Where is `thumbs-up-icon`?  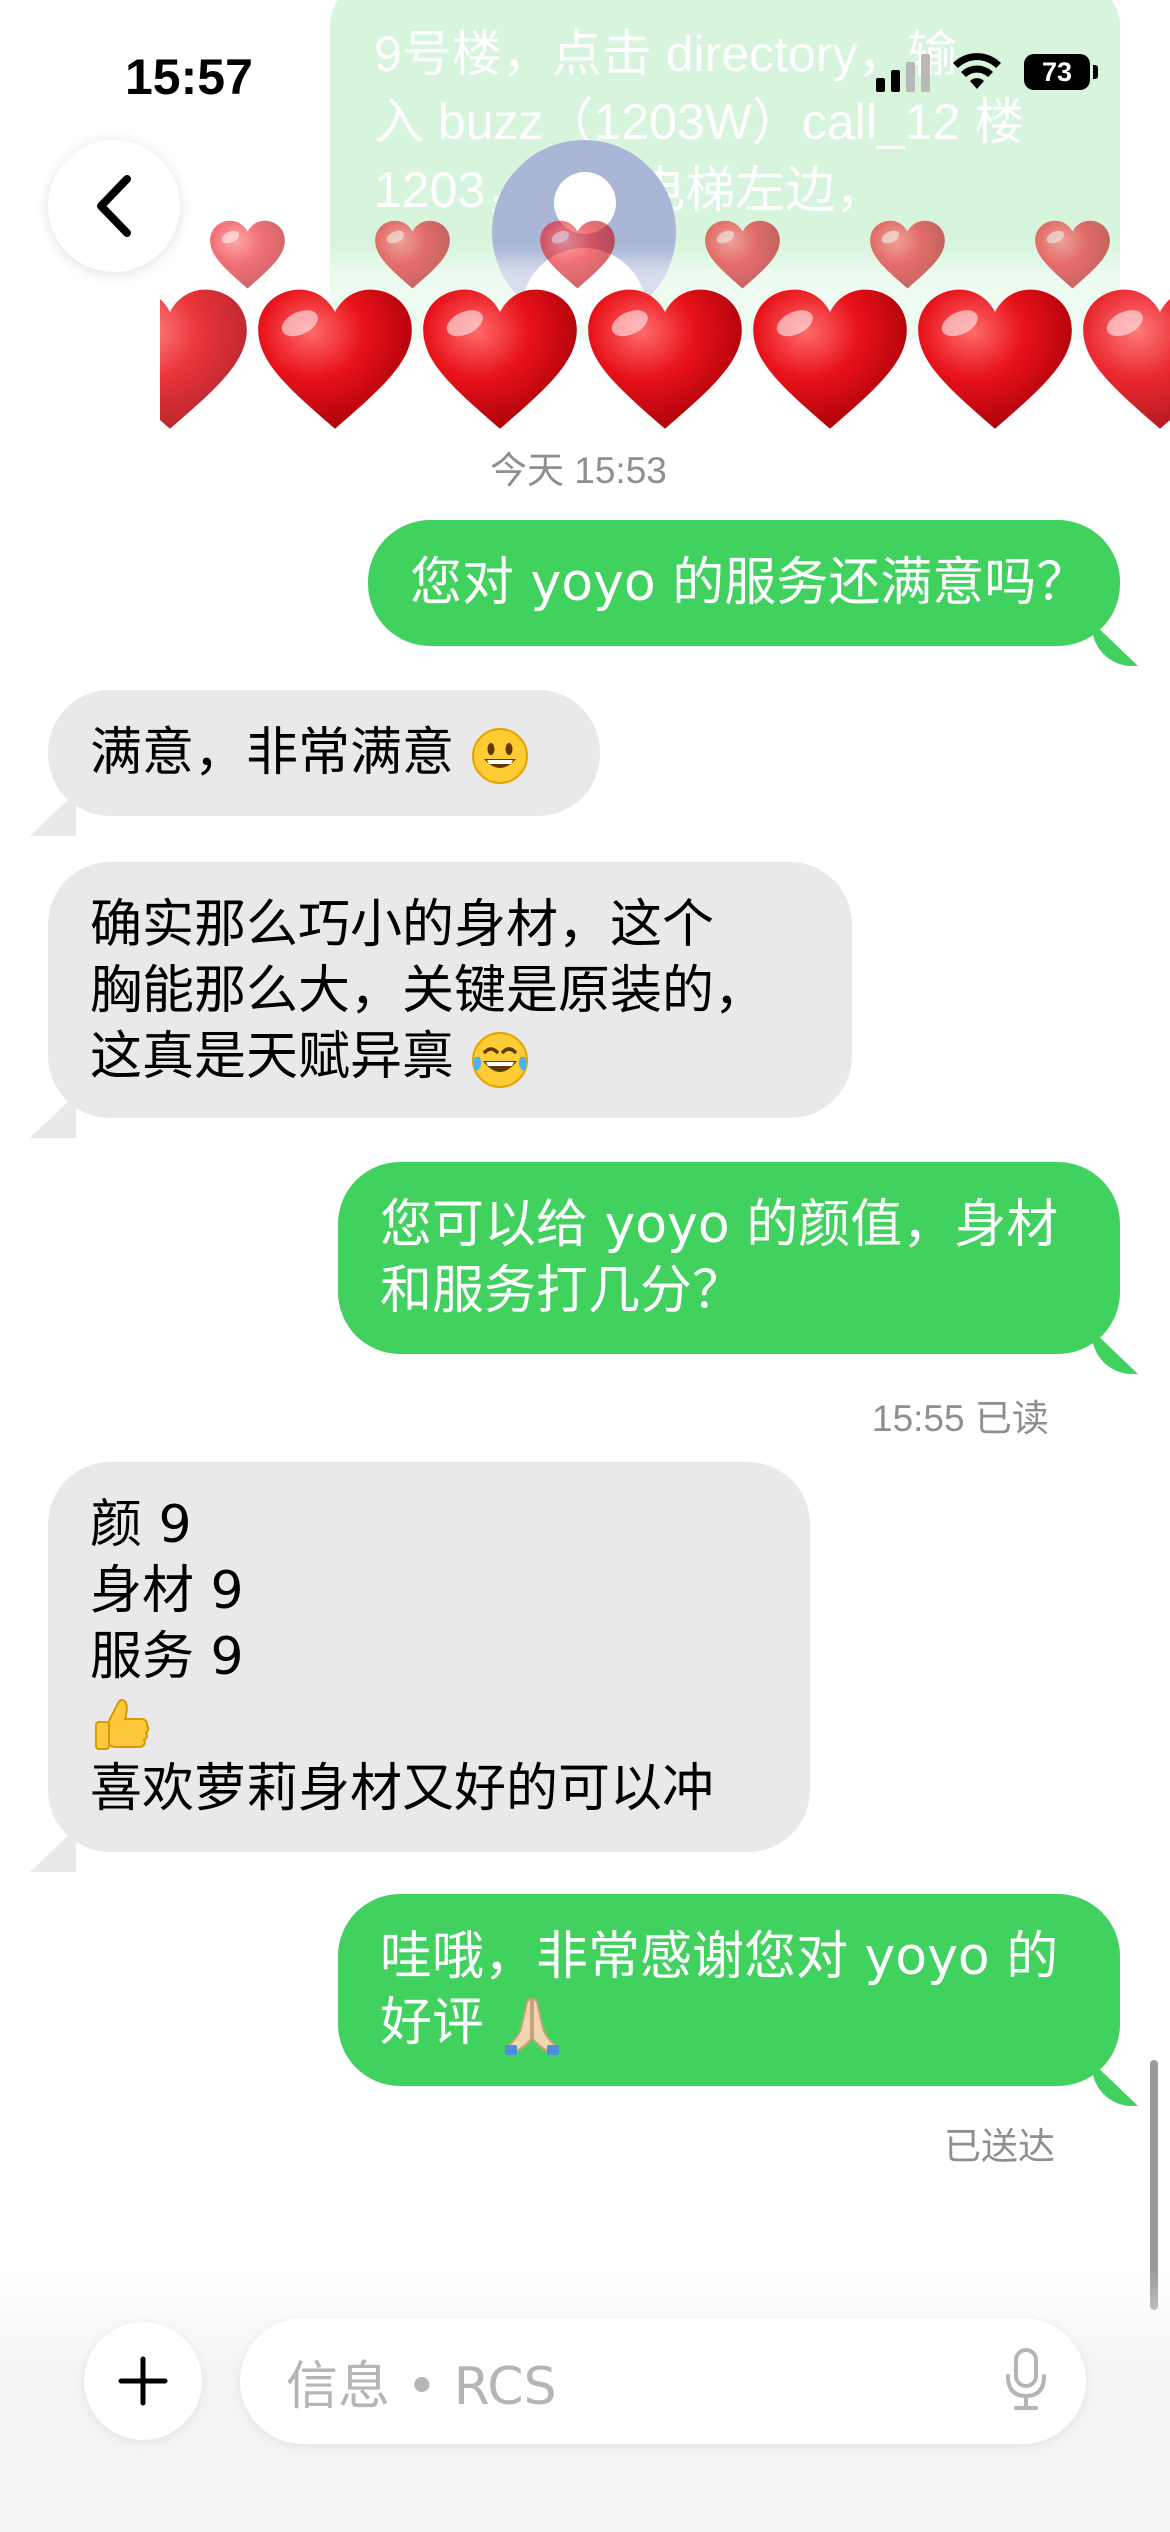
thumbs-up-icon is located at coordinates (122, 1724).